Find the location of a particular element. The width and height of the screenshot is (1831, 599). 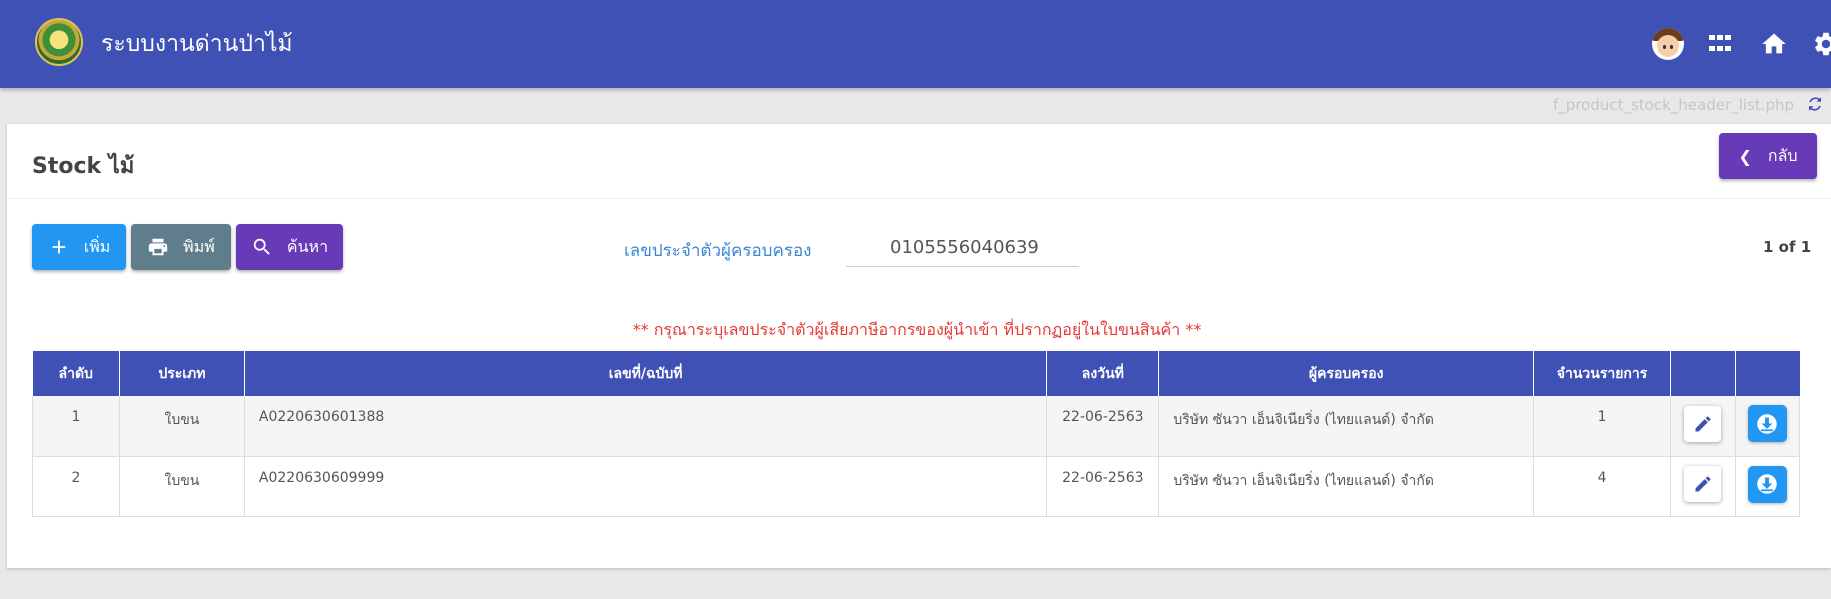

cell-seq: 2 is located at coordinates (76, 486).